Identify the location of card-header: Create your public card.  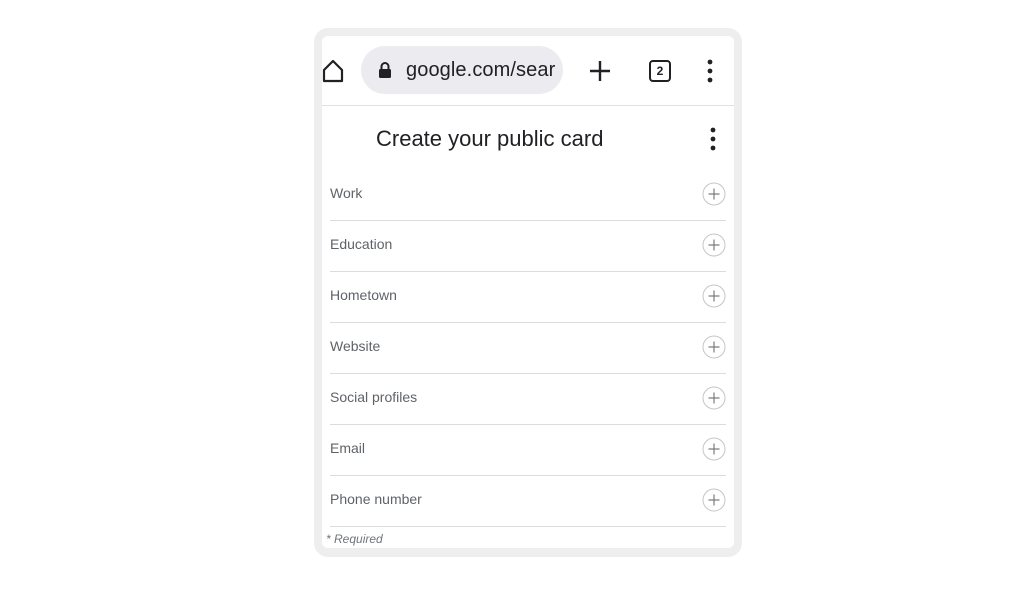
(528, 138).